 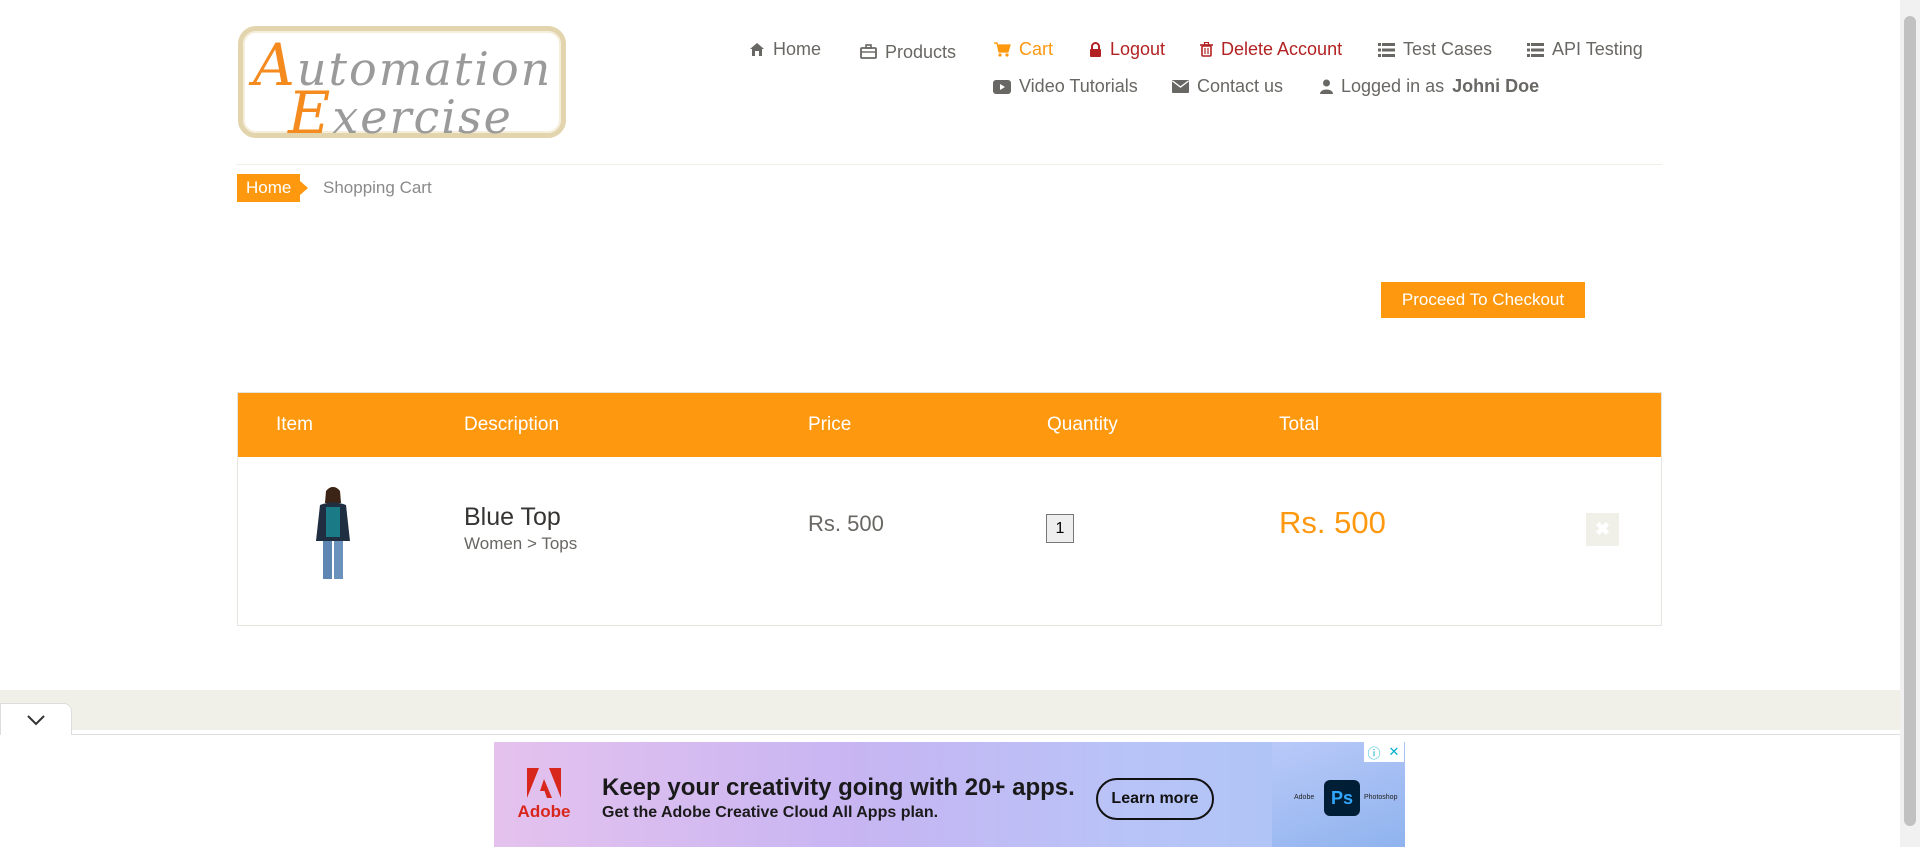 I want to click on close-icon: ✖, so click(x=1602, y=529).